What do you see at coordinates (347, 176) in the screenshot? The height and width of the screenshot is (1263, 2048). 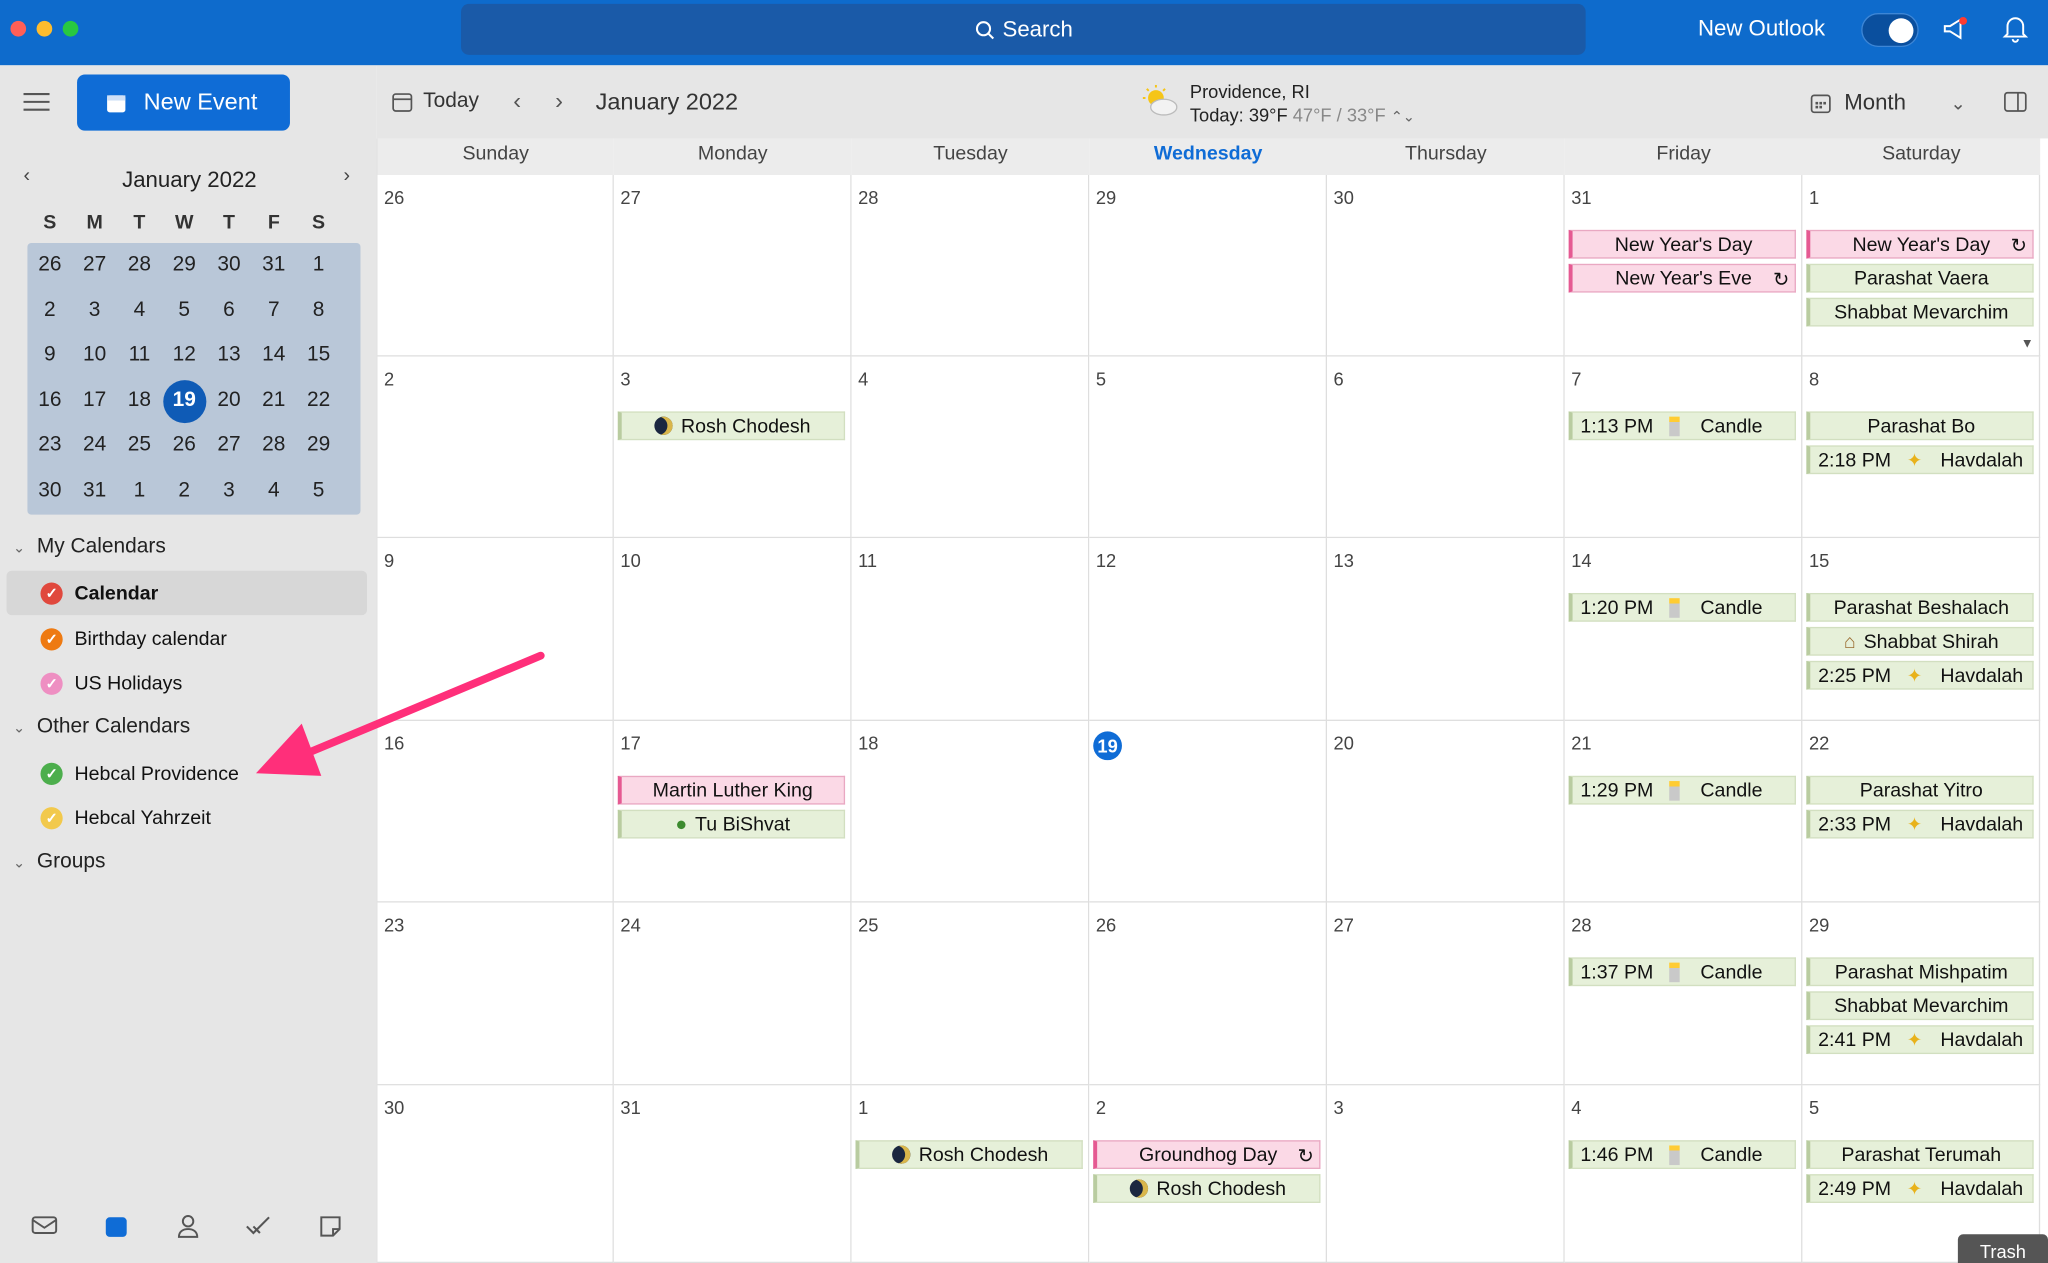 I see `mini-next-month-icon: ›` at bounding box center [347, 176].